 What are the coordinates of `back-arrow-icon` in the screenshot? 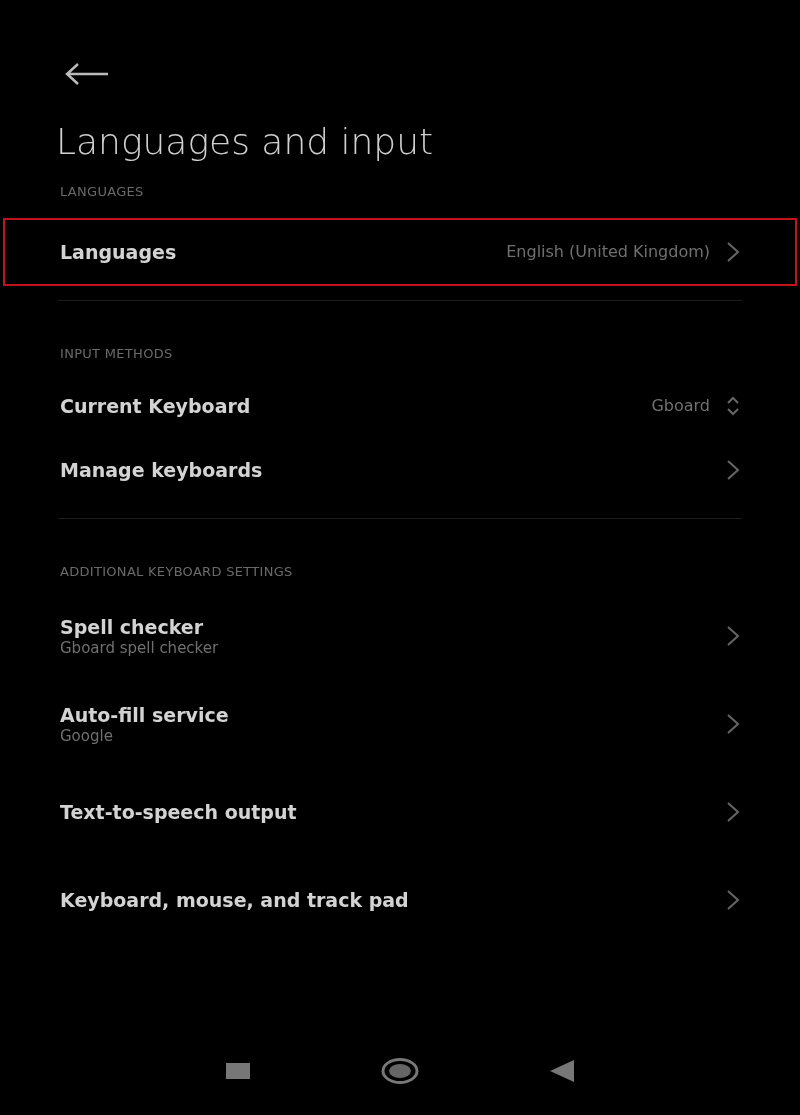 It's located at (87, 74).